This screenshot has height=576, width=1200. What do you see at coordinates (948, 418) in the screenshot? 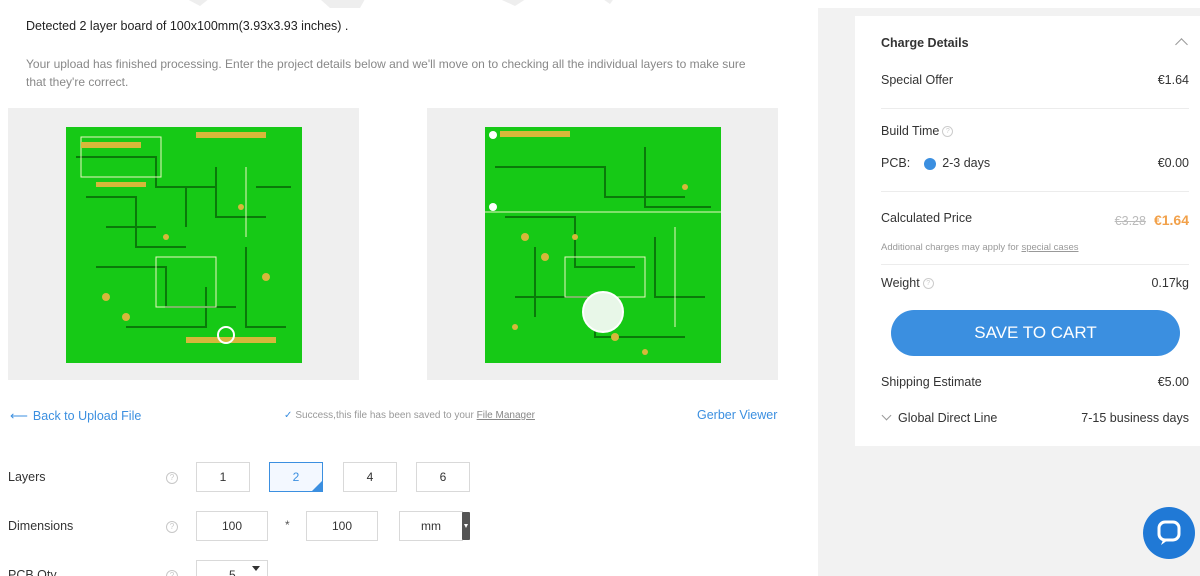
I see `shipping-method-label: Global Direct Line` at bounding box center [948, 418].